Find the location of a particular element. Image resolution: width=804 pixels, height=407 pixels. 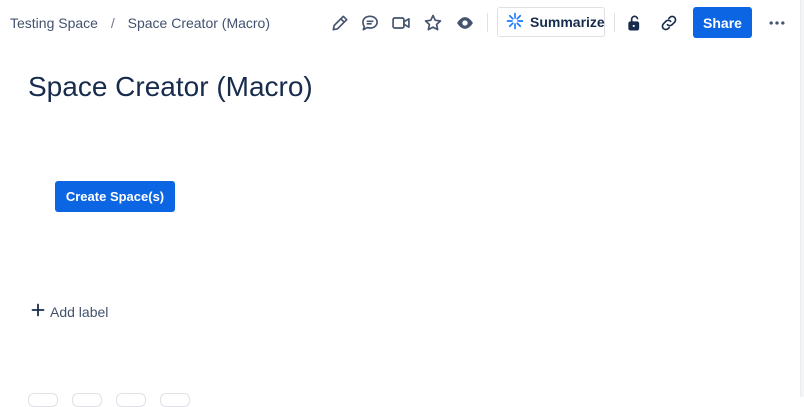

watch-icon is located at coordinates (465, 23).